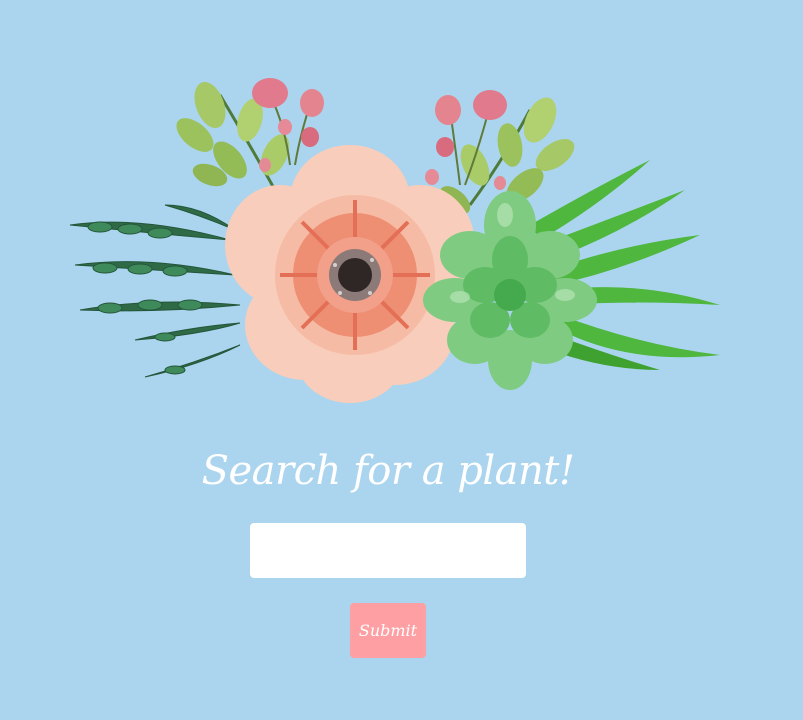  Describe the element at coordinates (466, 140) in the screenshot. I see `right-pink-buds-icon` at that location.